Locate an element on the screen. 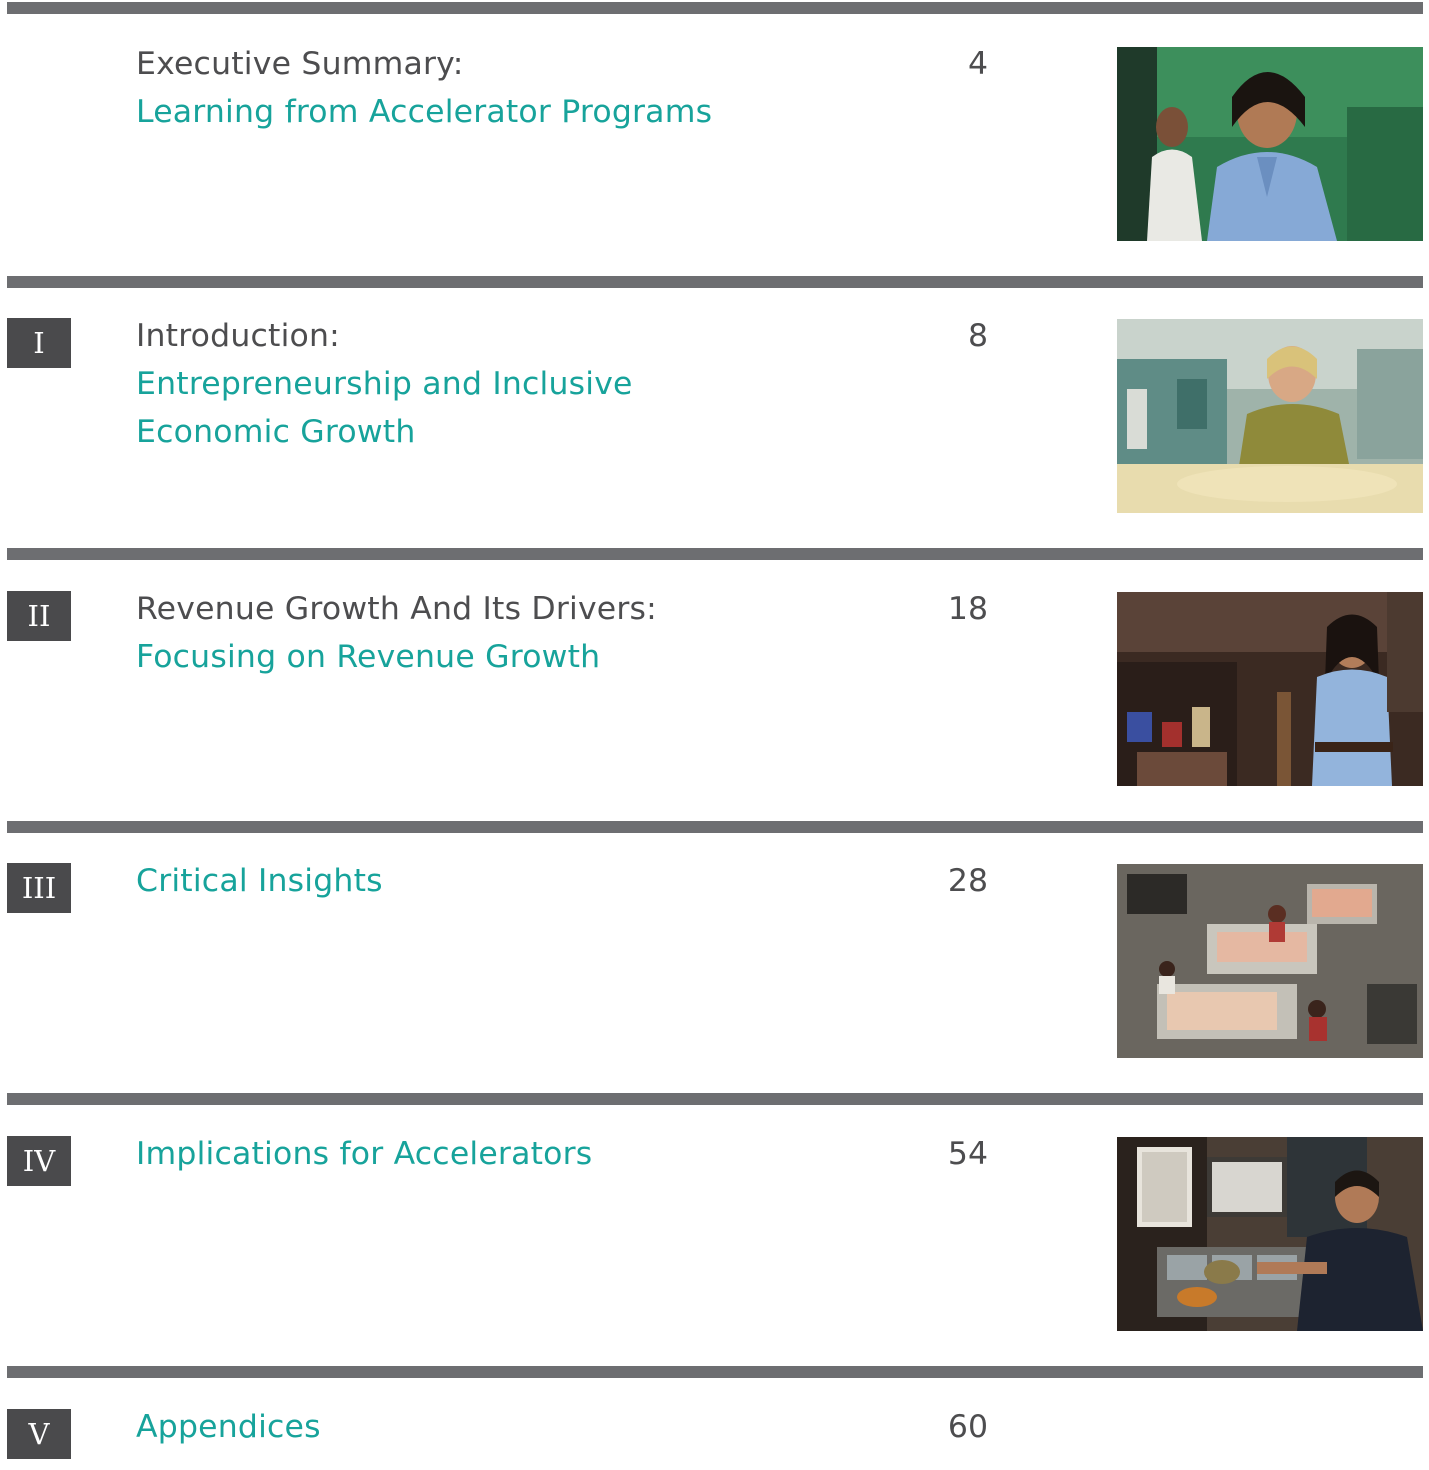 This screenshot has height=1470, width=1429. woman-working-in-workshop-photo is located at coordinates (1270, 416).